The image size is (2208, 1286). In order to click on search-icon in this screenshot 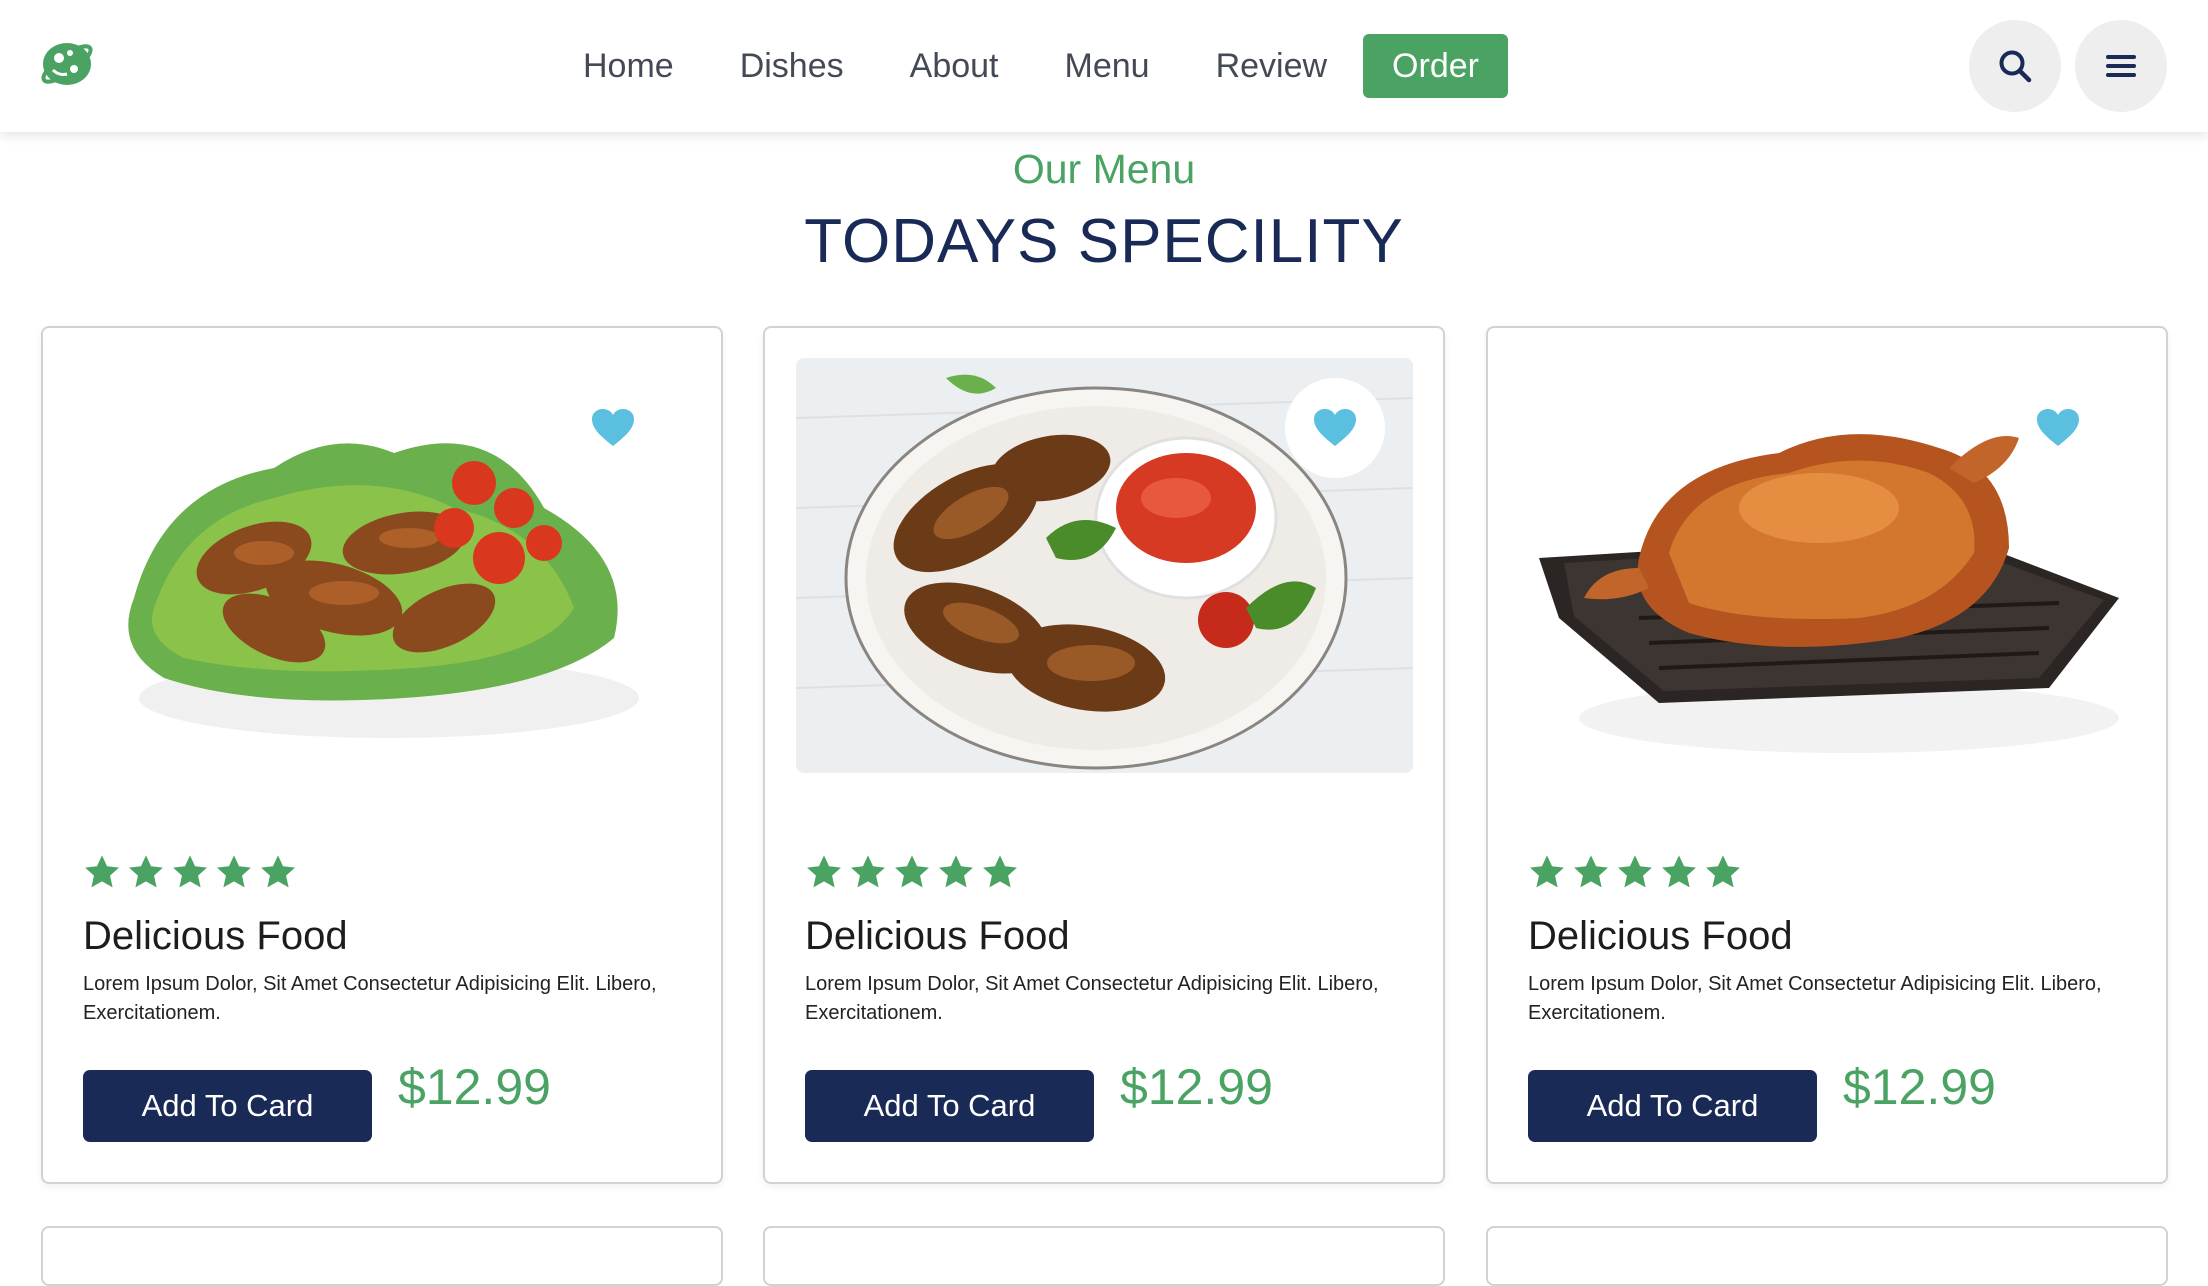, I will do `click(2015, 66)`.